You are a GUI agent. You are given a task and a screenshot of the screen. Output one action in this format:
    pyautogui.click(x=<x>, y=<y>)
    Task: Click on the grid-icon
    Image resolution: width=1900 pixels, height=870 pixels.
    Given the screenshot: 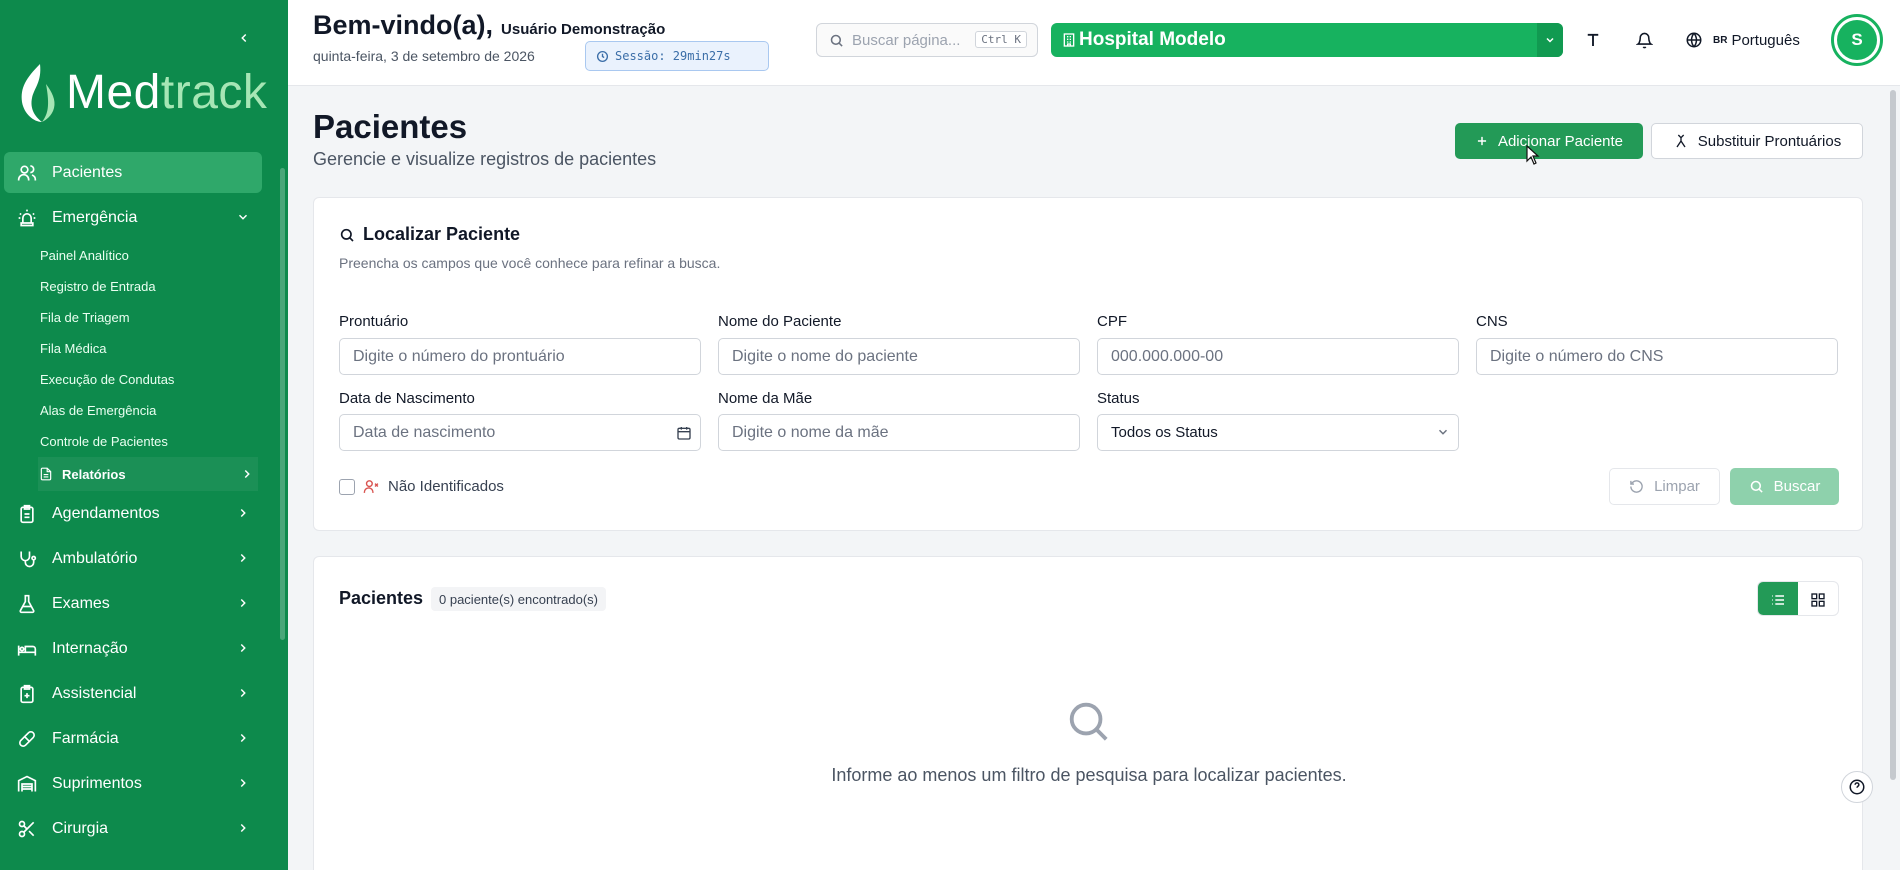 What is the action you would take?
    pyautogui.click(x=1818, y=599)
    